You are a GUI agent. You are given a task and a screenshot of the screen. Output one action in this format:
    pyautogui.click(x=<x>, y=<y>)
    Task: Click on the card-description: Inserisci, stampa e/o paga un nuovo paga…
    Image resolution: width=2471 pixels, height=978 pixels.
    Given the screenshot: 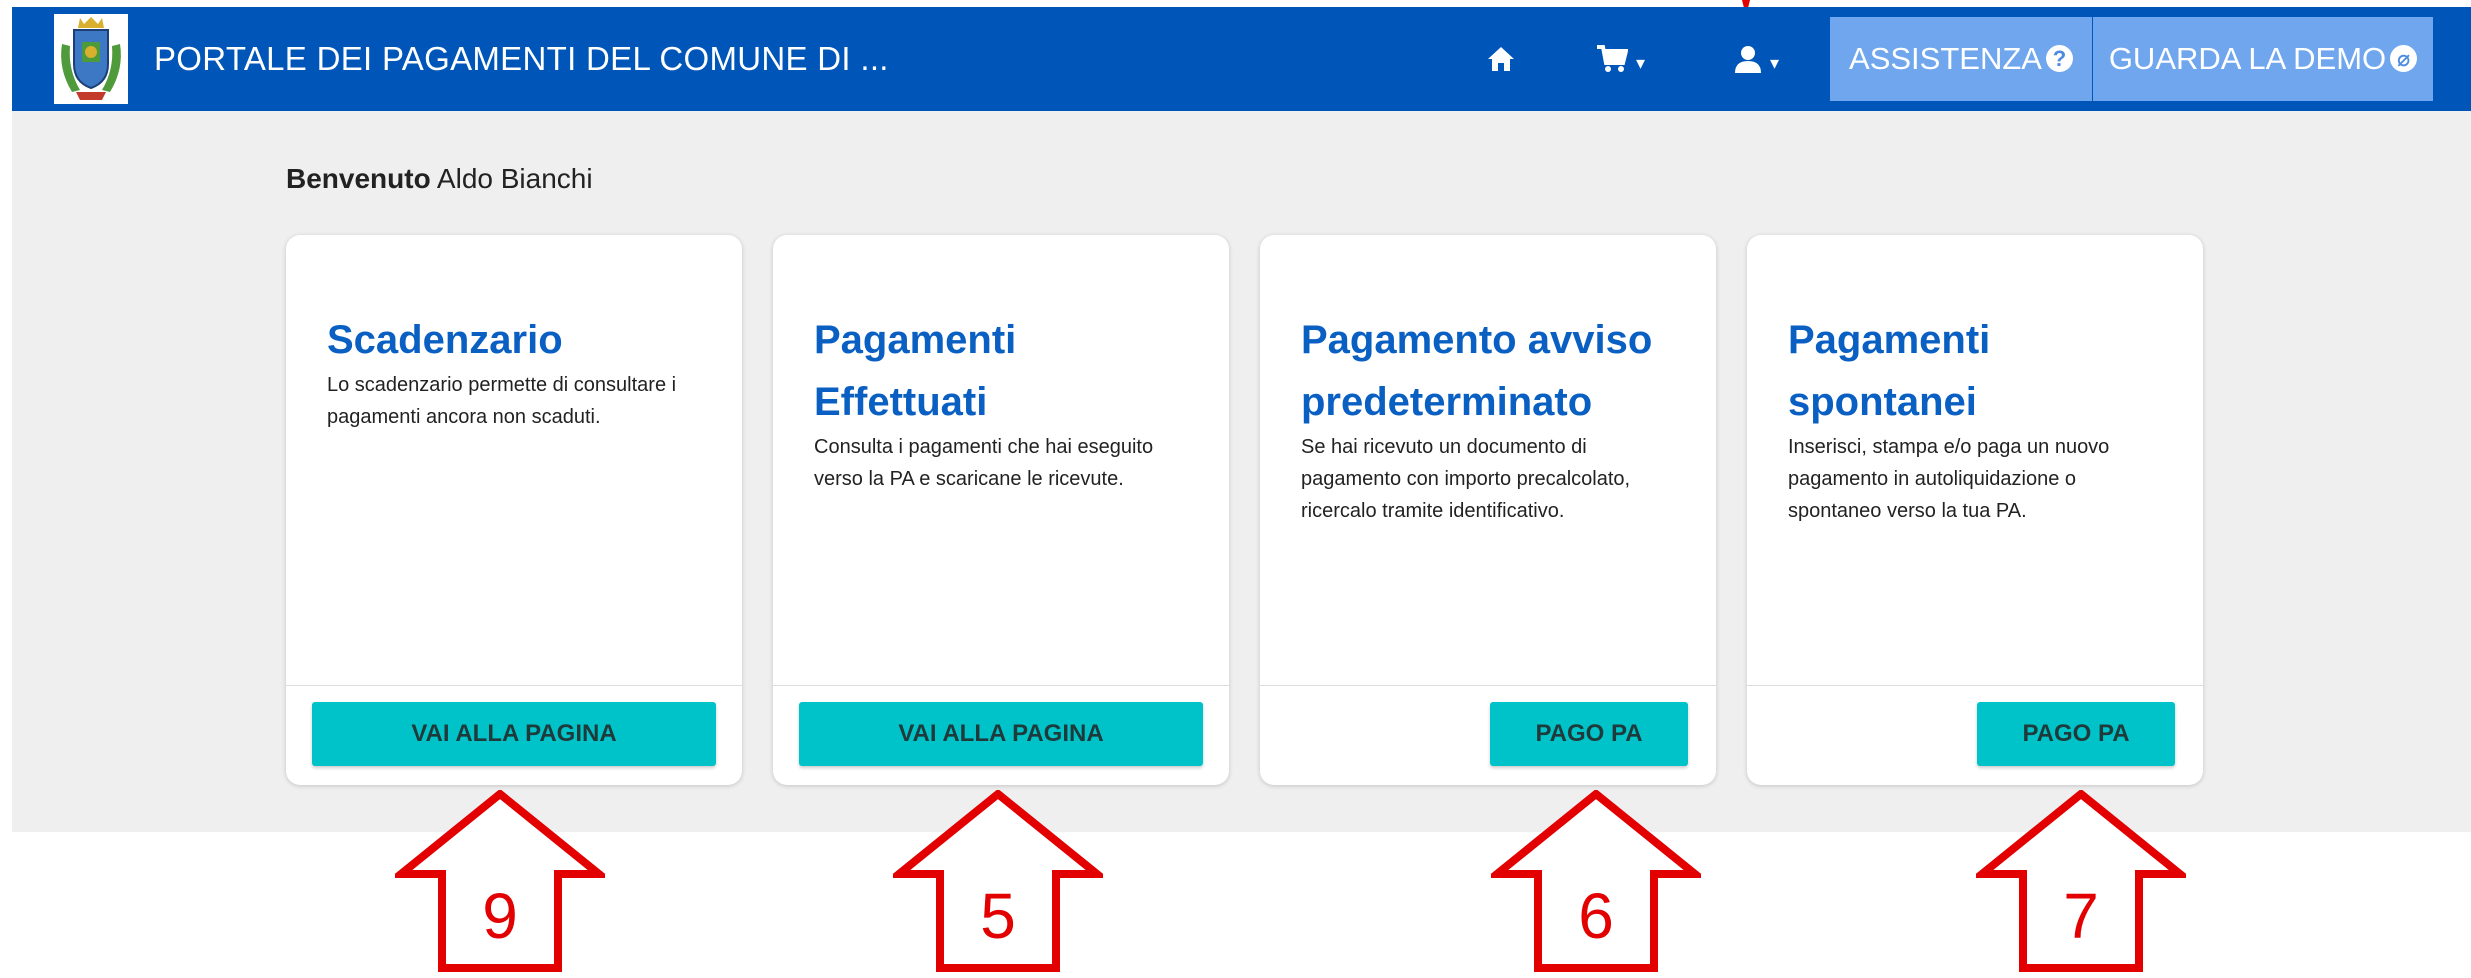 What is the action you would take?
    pyautogui.click(x=1949, y=479)
    